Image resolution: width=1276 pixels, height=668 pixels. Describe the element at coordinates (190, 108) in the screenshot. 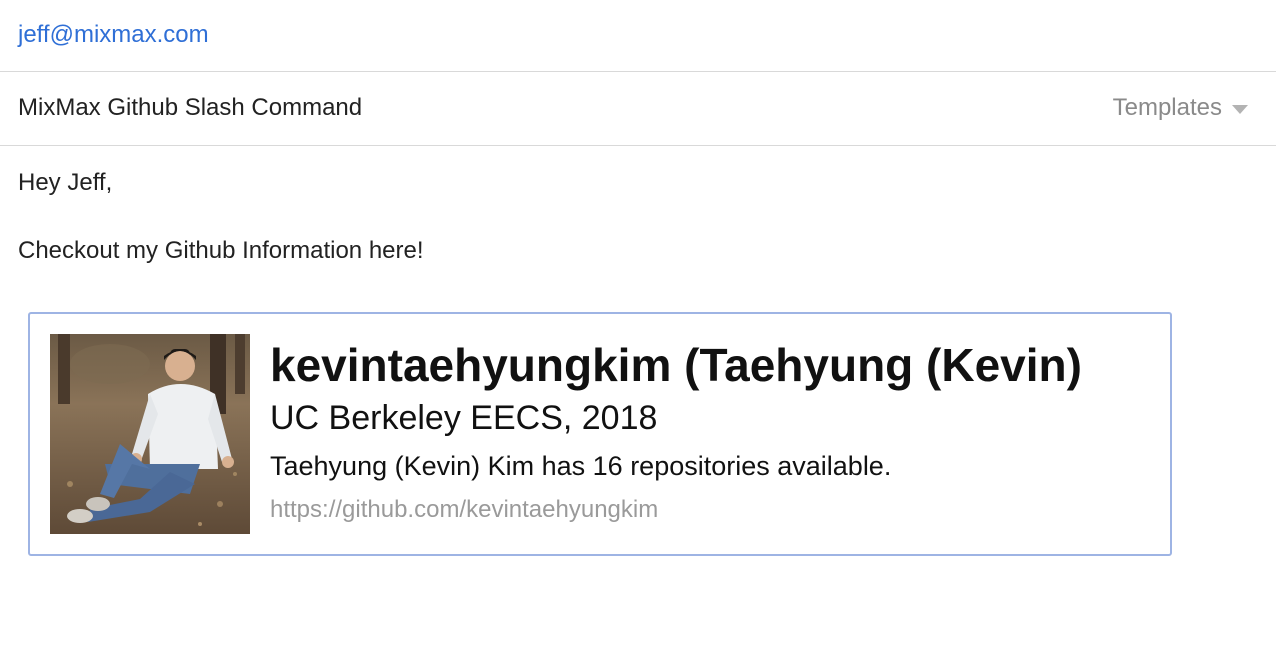

I see `subject-text: MixMax Github Slash Command` at that location.